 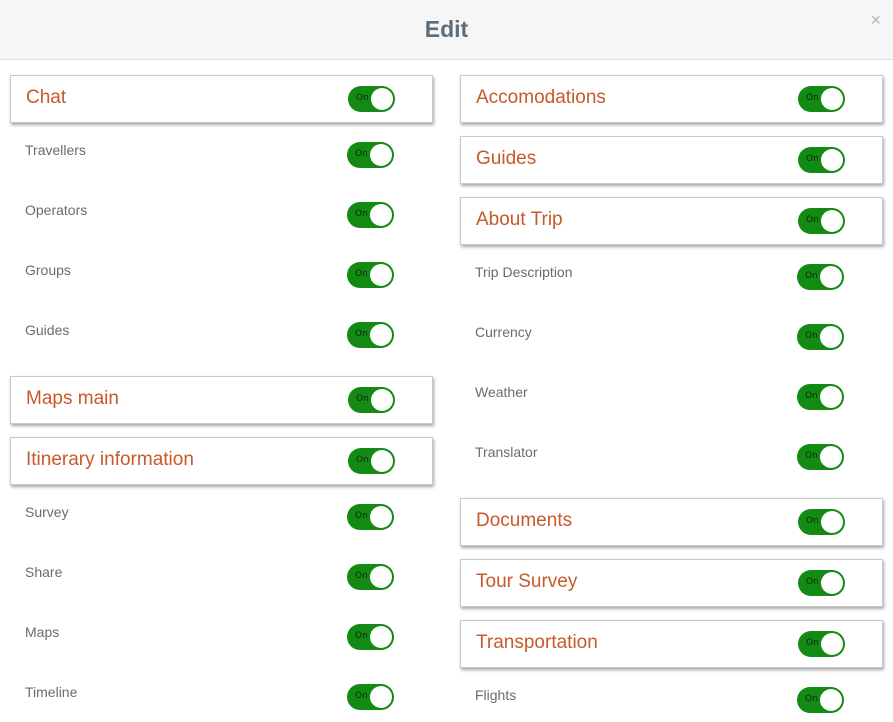 I want to click on itinerary-information-toggle: On, so click(x=371, y=461).